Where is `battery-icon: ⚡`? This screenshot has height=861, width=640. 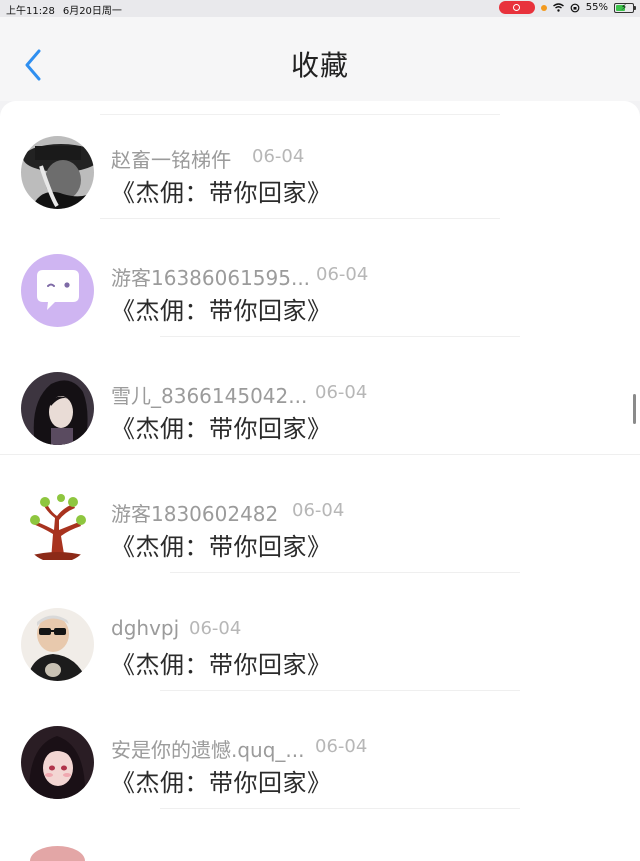 battery-icon: ⚡ is located at coordinates (625, 7).